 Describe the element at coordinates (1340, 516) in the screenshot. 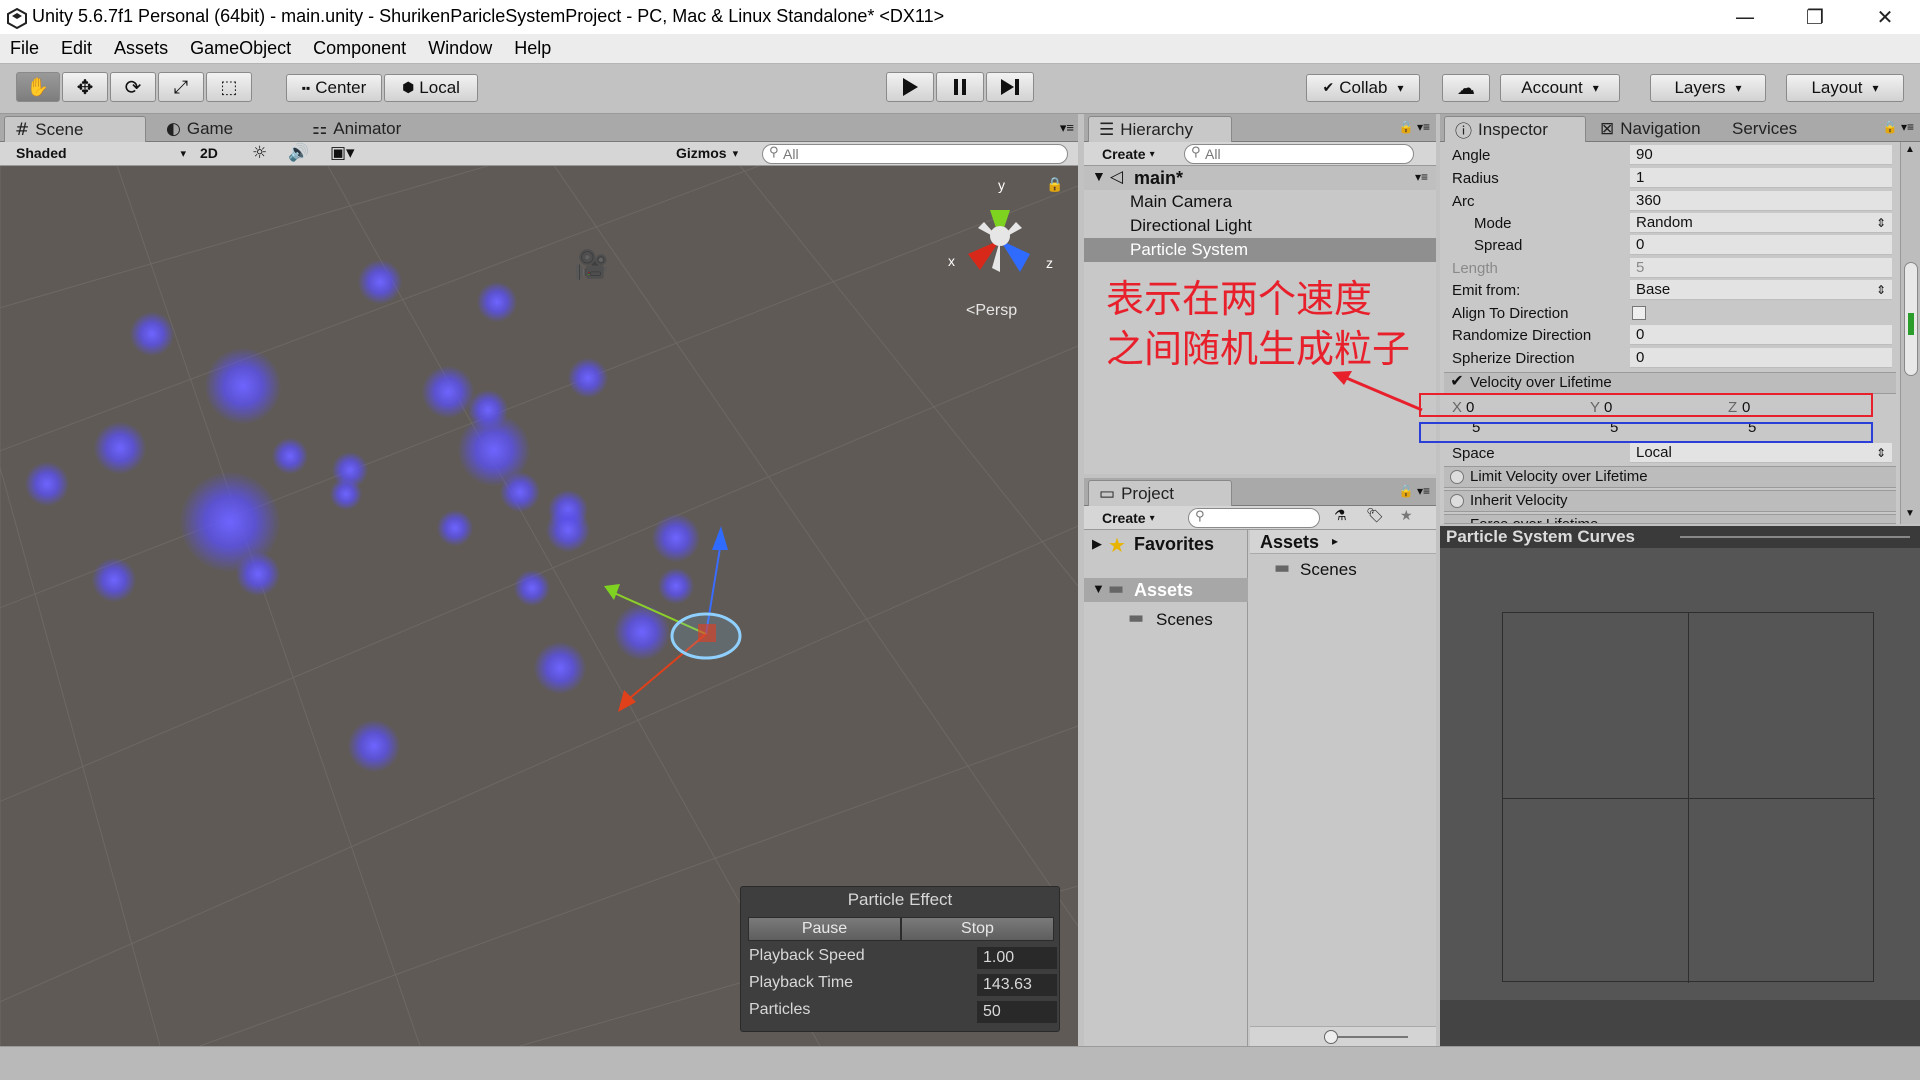

I see `filter-type-icon: ⚗` at that location.